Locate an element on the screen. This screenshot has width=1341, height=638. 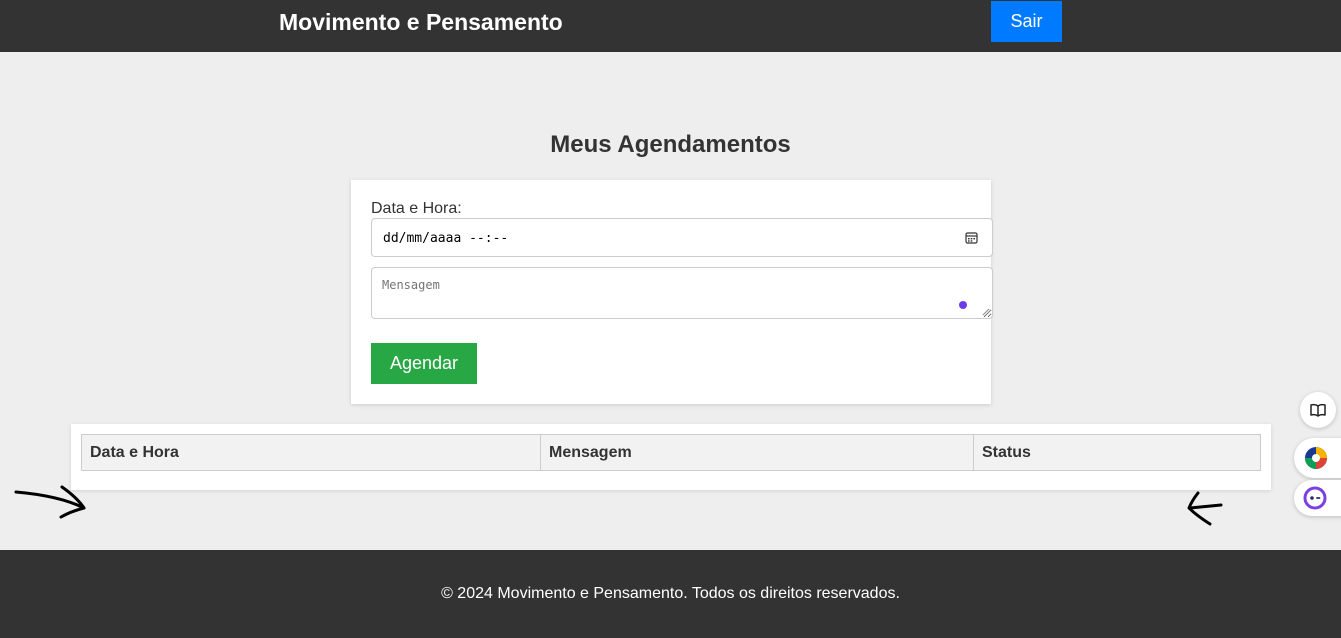
grammar-assistant-dot-icon is located at coordinates (963, 305).